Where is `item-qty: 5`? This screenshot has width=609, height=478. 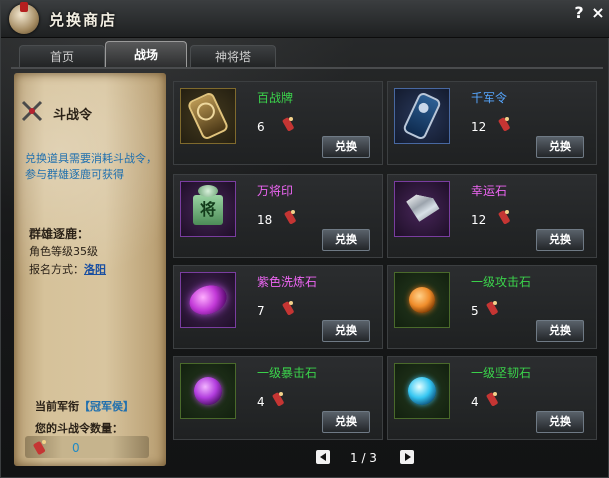 item-qty: 5 is located at coordinates (475, 311).